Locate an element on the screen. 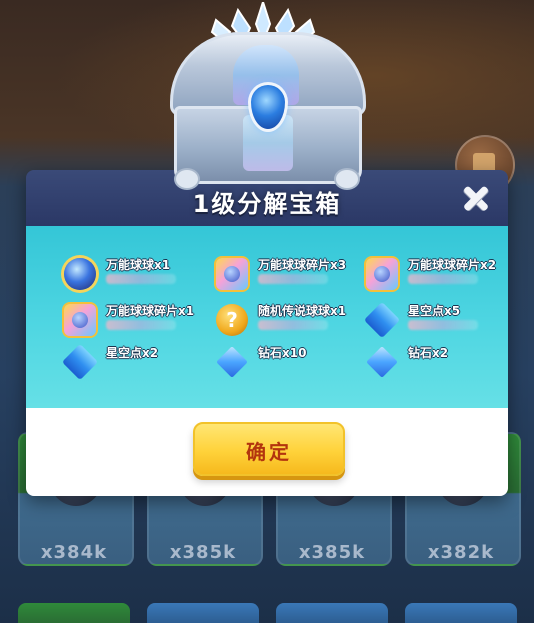  reward-item: 万能球球碎片x2 is located at coordinates (435, 276).